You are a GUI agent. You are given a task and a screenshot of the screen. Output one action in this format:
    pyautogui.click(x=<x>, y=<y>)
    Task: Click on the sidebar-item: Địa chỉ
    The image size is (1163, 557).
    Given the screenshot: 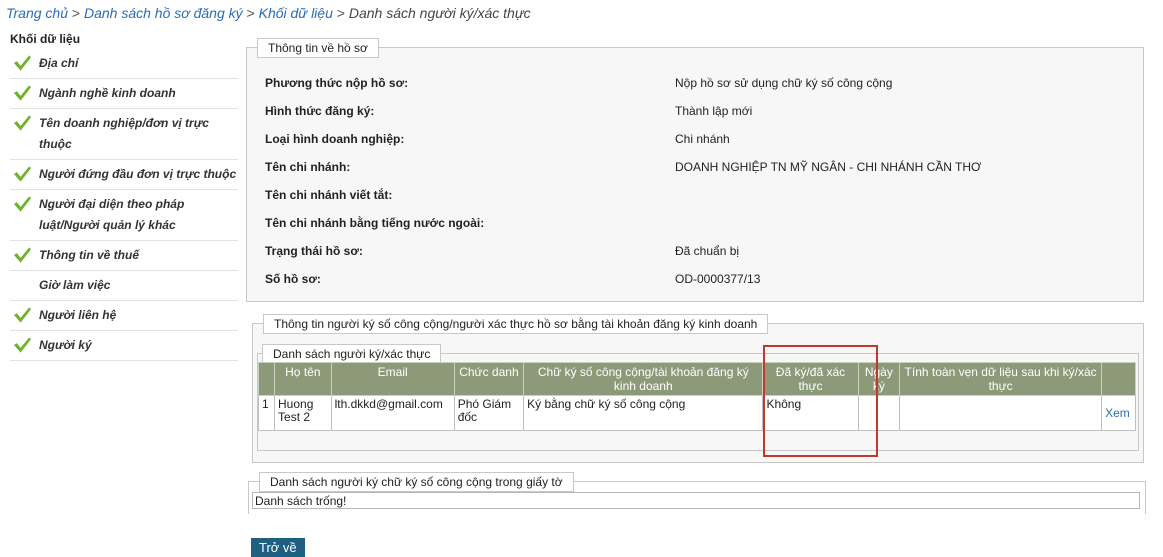 What is the action you would take?
    pyautogui.click(x=124, y=64)
    